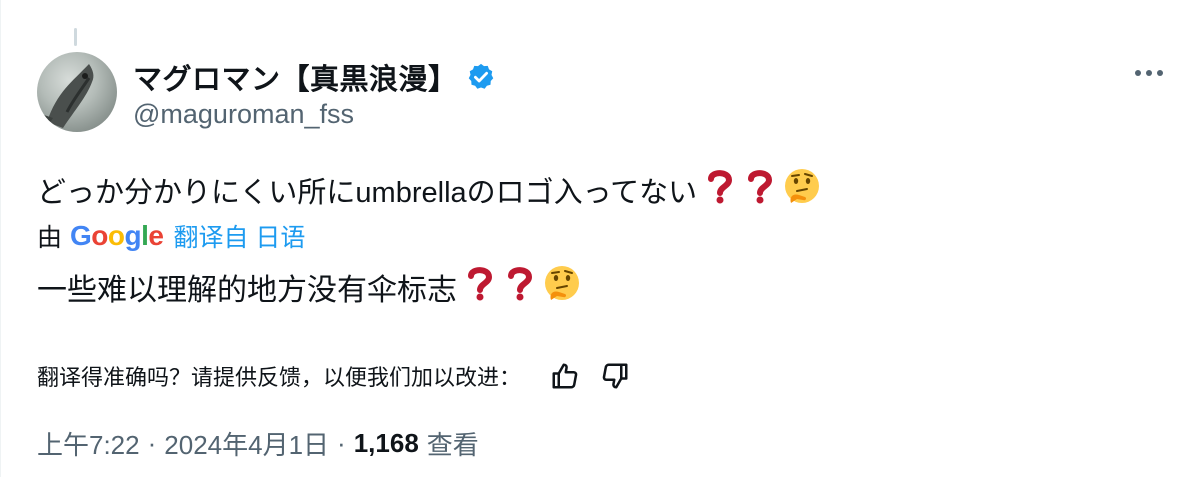 The height and width of the screenshot is (477, 1197). What do you see at coordinates (247, 290) in the screenshot?
I see `translated-text: 一些难以理解的地方没有伞标志` at bounding box center [247, 290].